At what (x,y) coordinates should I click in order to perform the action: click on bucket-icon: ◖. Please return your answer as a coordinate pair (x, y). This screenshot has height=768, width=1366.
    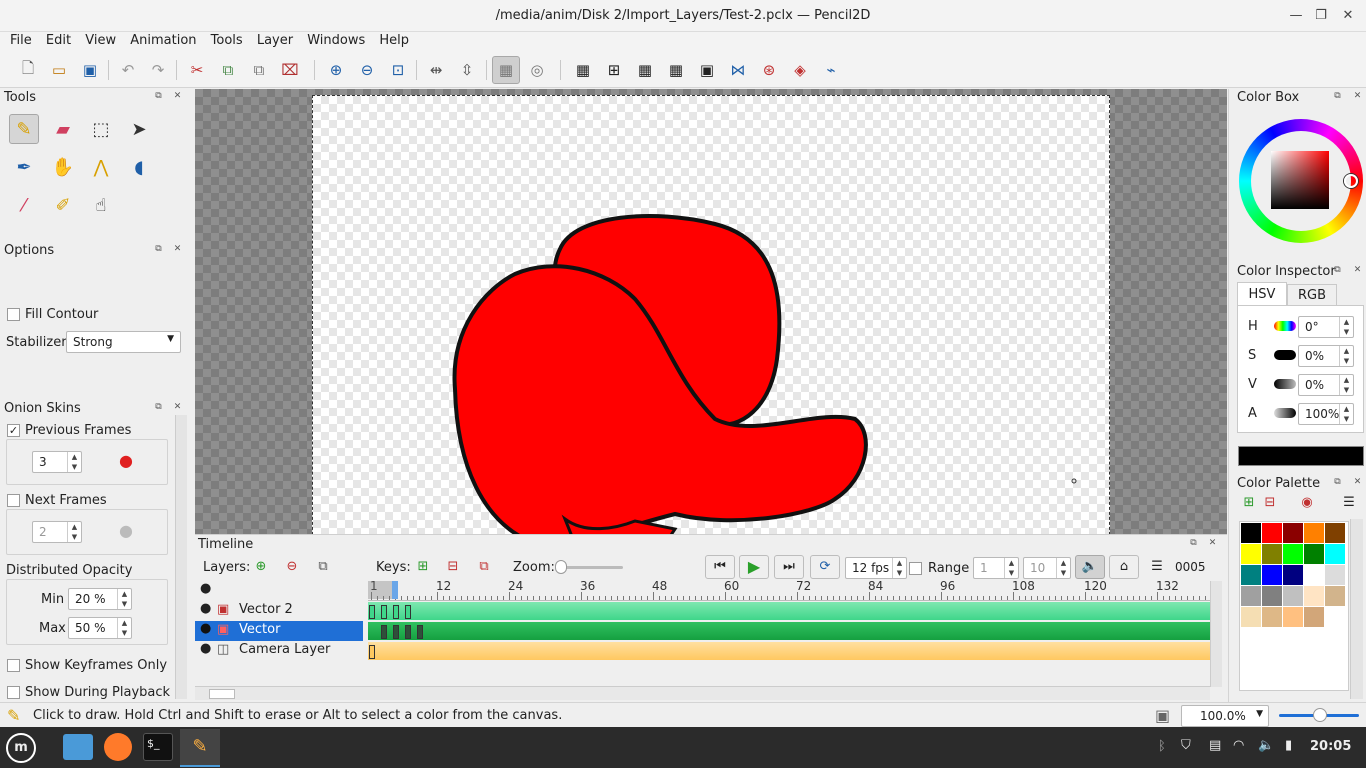
    Looking at the image, I should click on (139, 167).